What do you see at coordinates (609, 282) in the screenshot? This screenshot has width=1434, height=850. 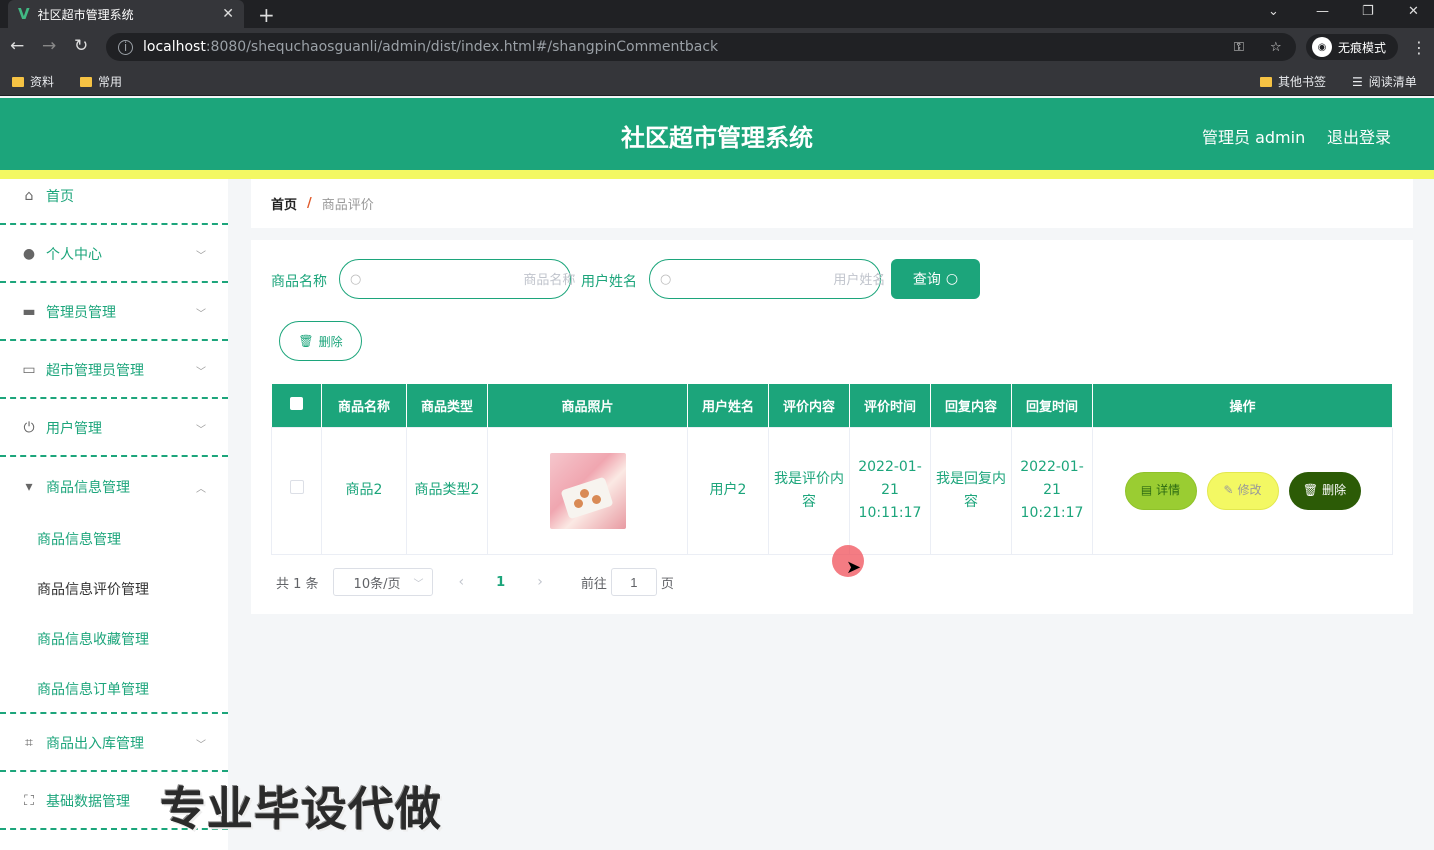 I see `user-name-label: 用户姓名` at bounding box center [609, 282].